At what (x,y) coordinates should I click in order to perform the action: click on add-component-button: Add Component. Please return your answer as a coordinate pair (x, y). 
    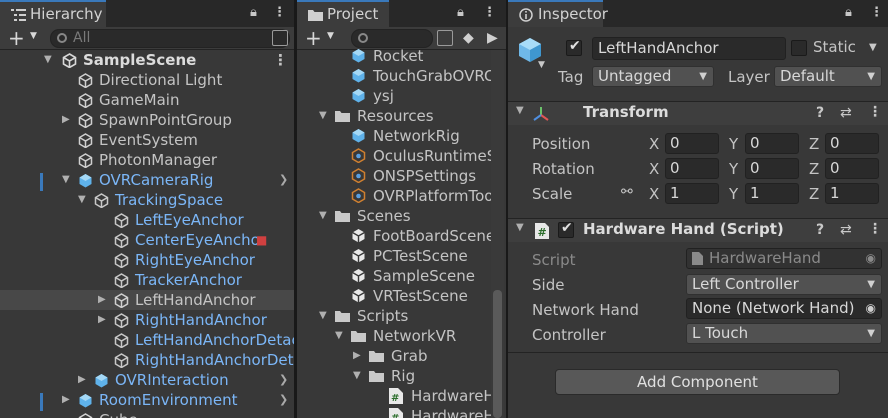
    Looking at the image, I should click on (697, 382).